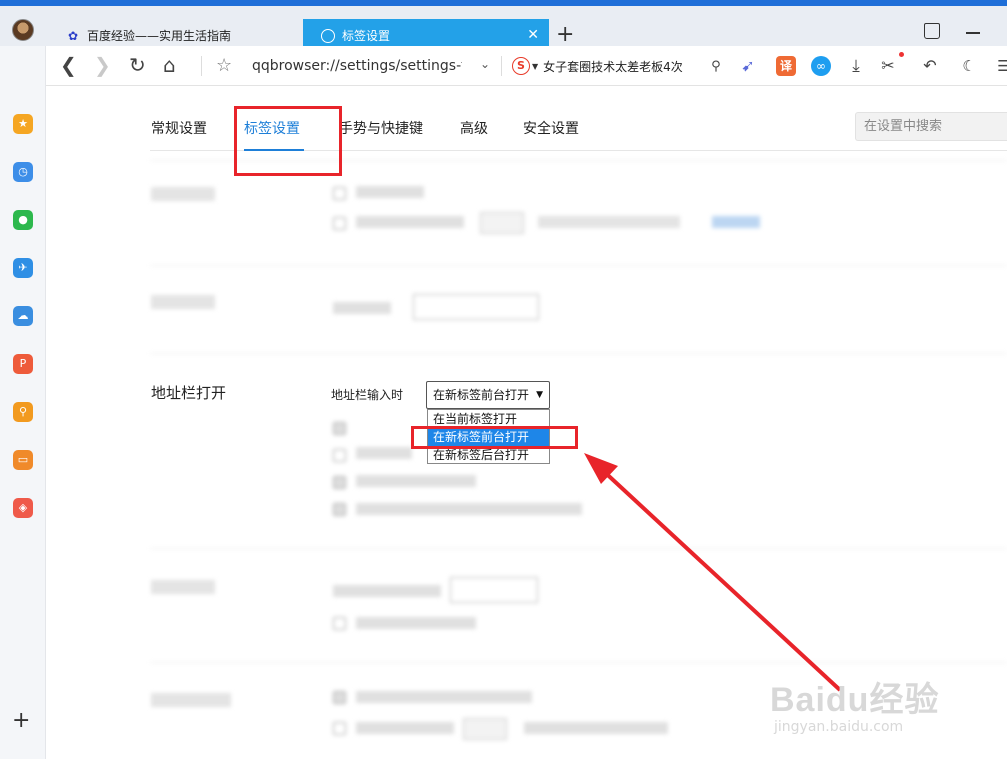  Describe the element at coordinates (855, 700) in the screenshot. I see `watermark-brand: Baidu经验` at that location.